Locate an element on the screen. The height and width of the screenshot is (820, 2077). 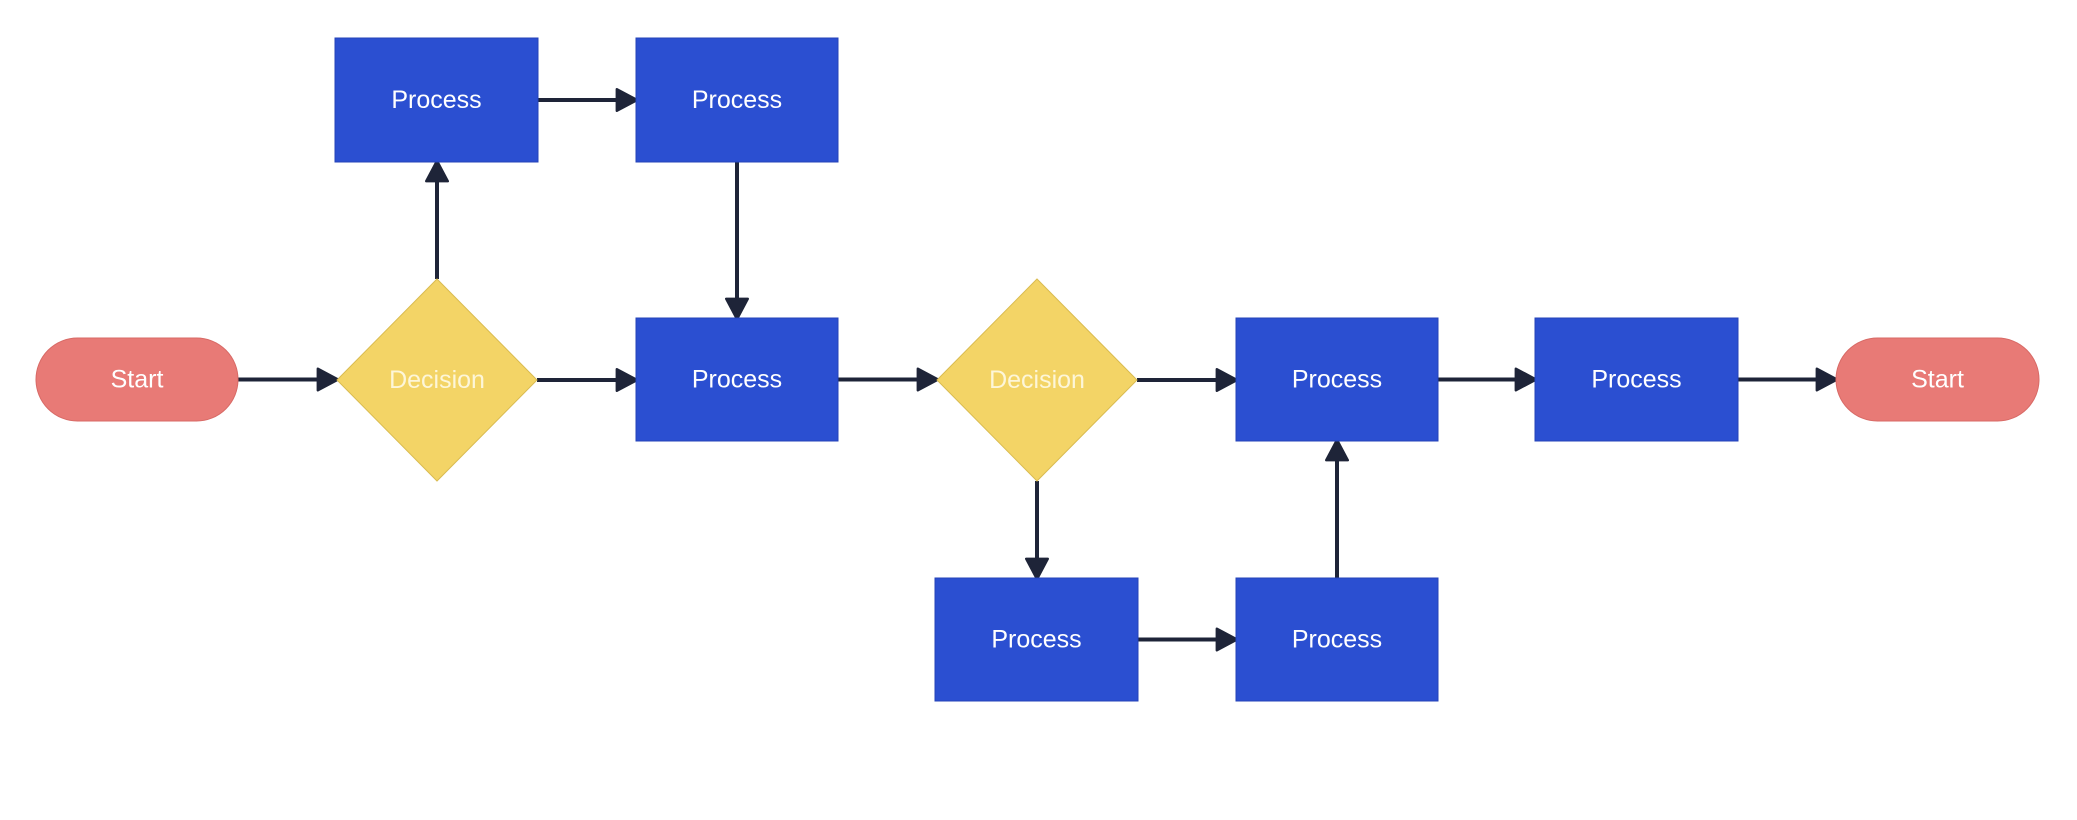
decision-node-decision2: Decision is located at coordinates (1037, 380).